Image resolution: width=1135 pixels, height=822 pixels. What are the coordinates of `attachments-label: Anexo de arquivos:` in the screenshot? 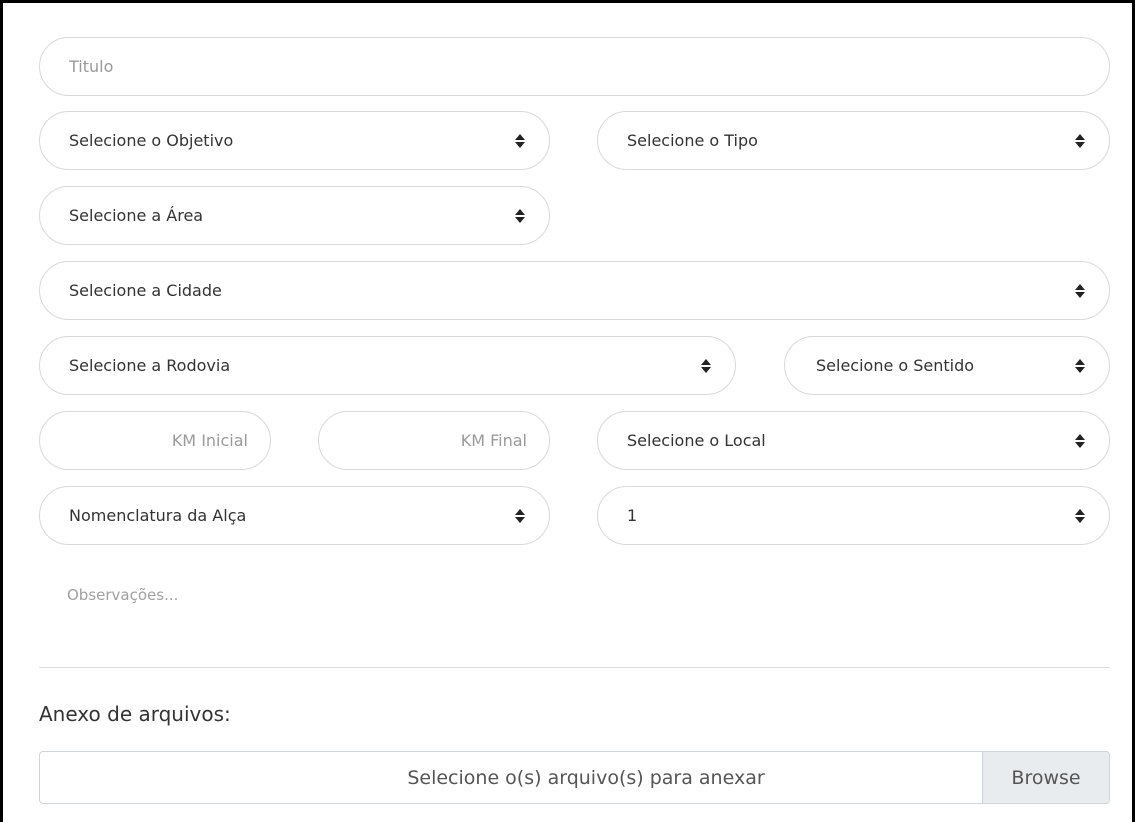 It's located at (135, 714).